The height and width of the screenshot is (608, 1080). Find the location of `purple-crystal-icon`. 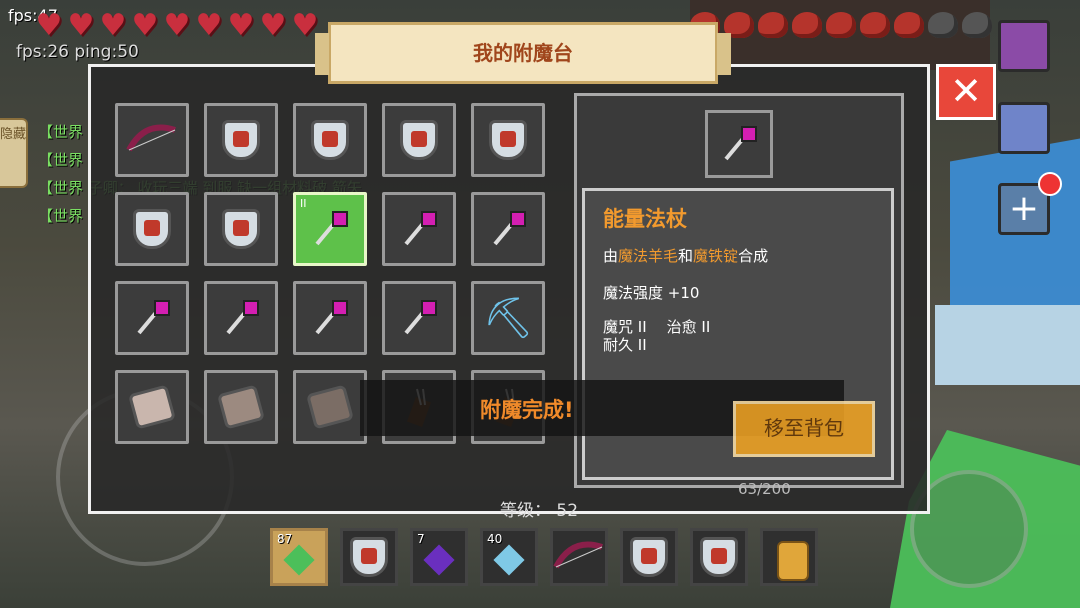

purple-crystal-icon is located at coordinates (439, 560).